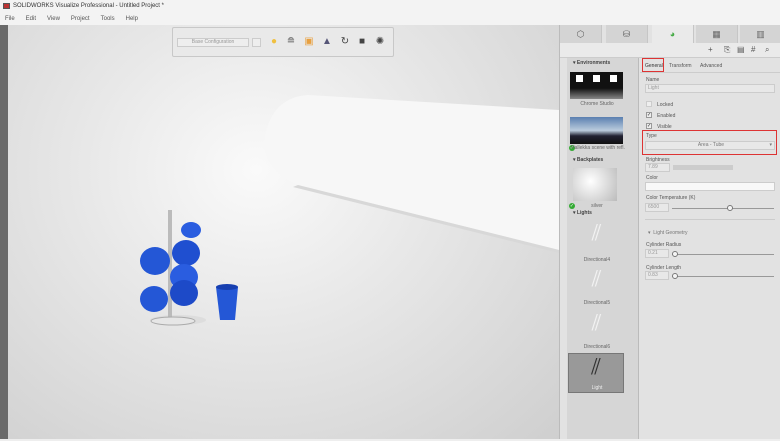 The width and height of the screenshot is (780, 441). What do you see at coordinates (652, 178) in the screenshot?
I see `color-label: Color` at bounding box center [652, 178].